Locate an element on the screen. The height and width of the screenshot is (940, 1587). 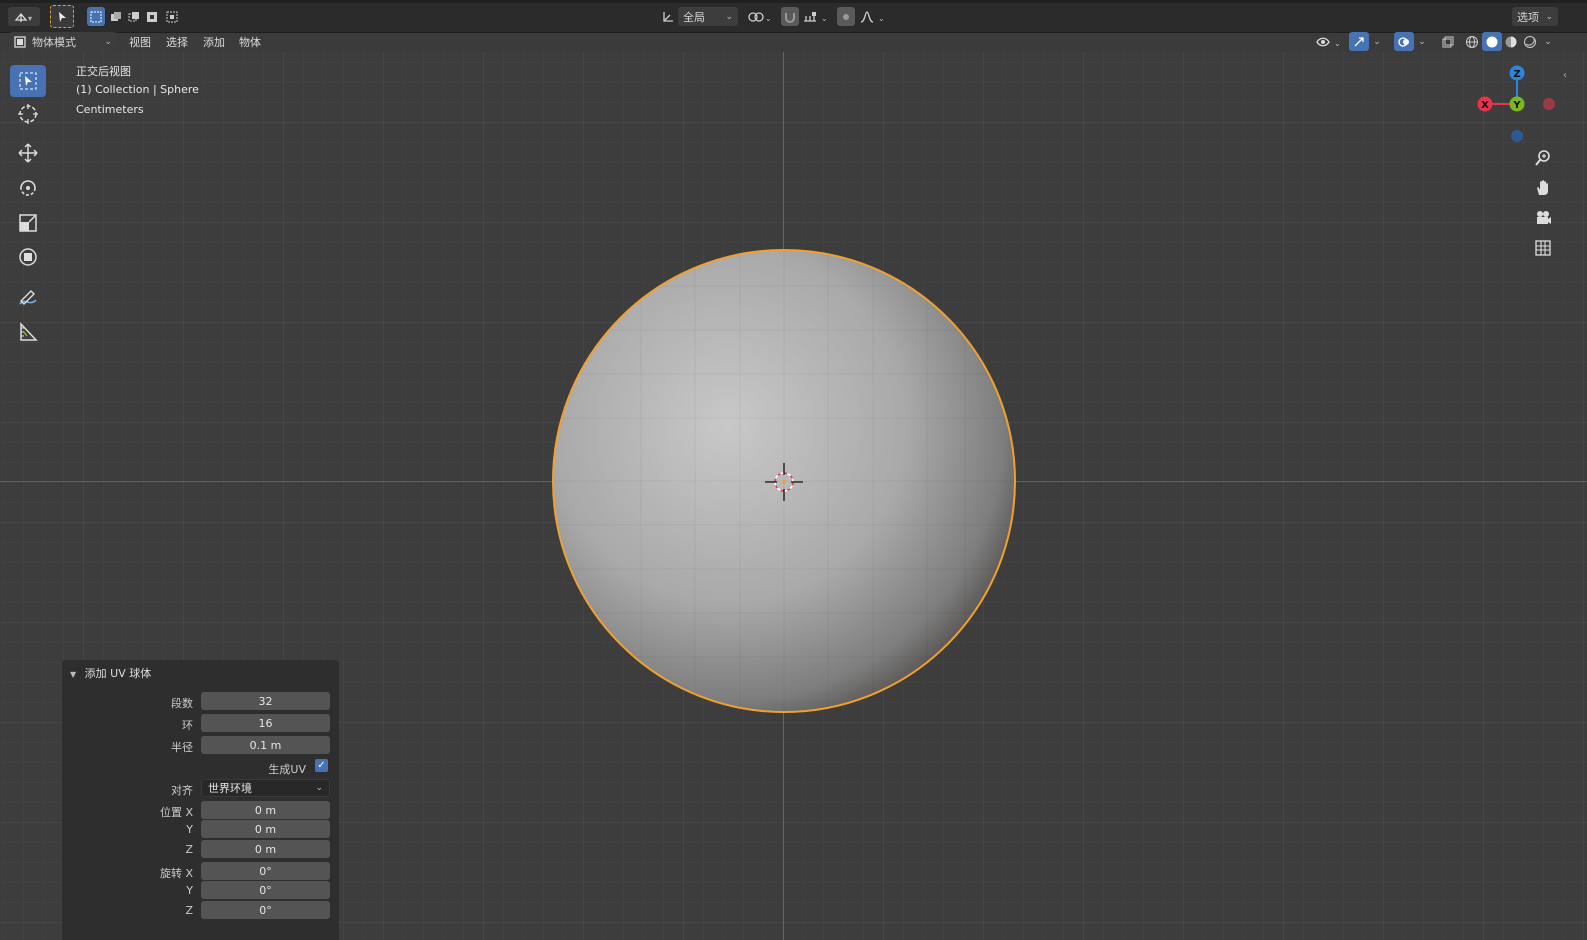
rings-label: 环 is located at coordinates (187, 725).